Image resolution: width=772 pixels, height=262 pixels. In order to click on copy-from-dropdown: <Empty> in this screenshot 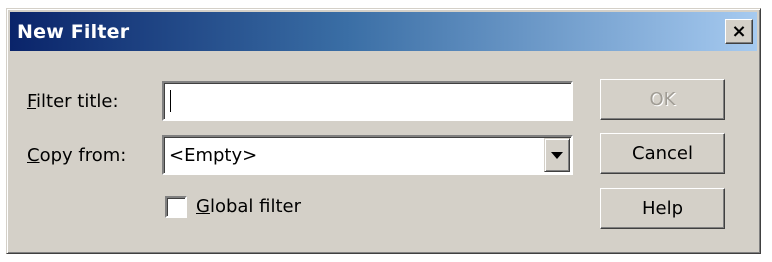, I will do `click(367, 155)`.